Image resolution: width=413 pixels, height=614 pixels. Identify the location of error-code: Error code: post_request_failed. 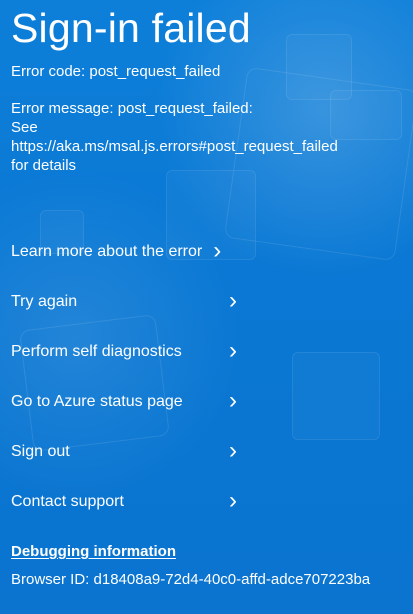
(116, 71).